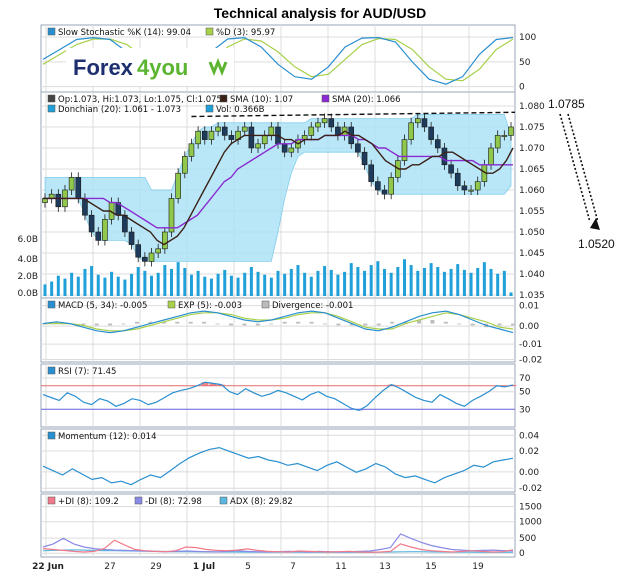  I want to click on y-tick-label: 1000, so click(530, 523).